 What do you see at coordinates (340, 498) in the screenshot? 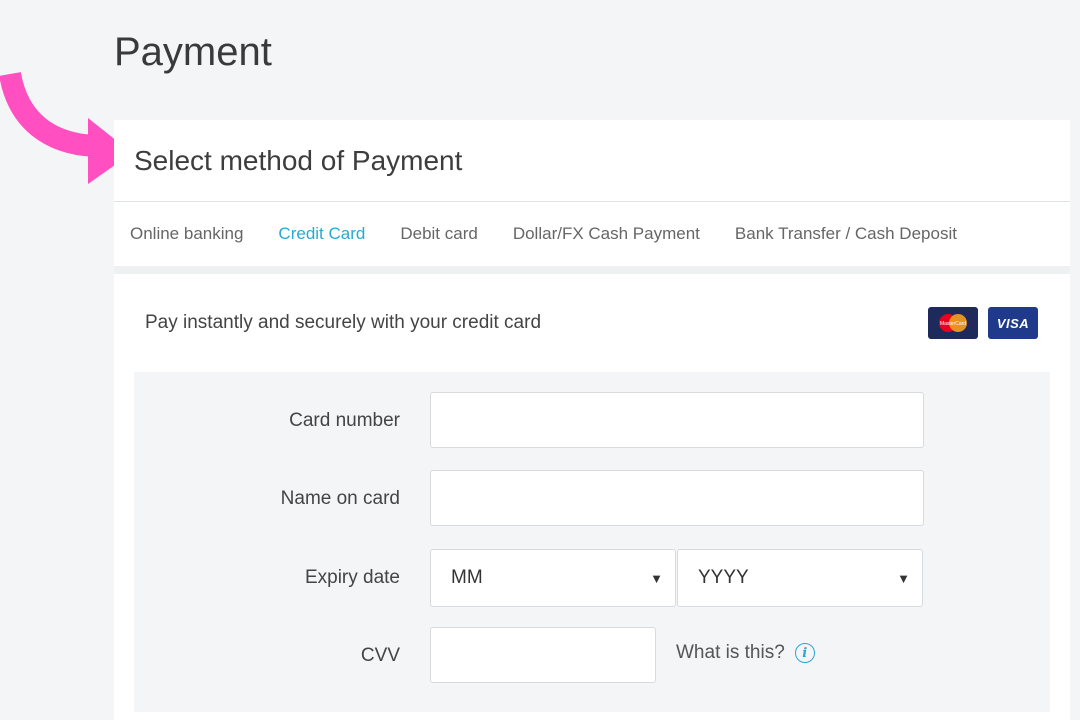
I see `name-on-card-label: Name on card` at bounding box center [340, 498].